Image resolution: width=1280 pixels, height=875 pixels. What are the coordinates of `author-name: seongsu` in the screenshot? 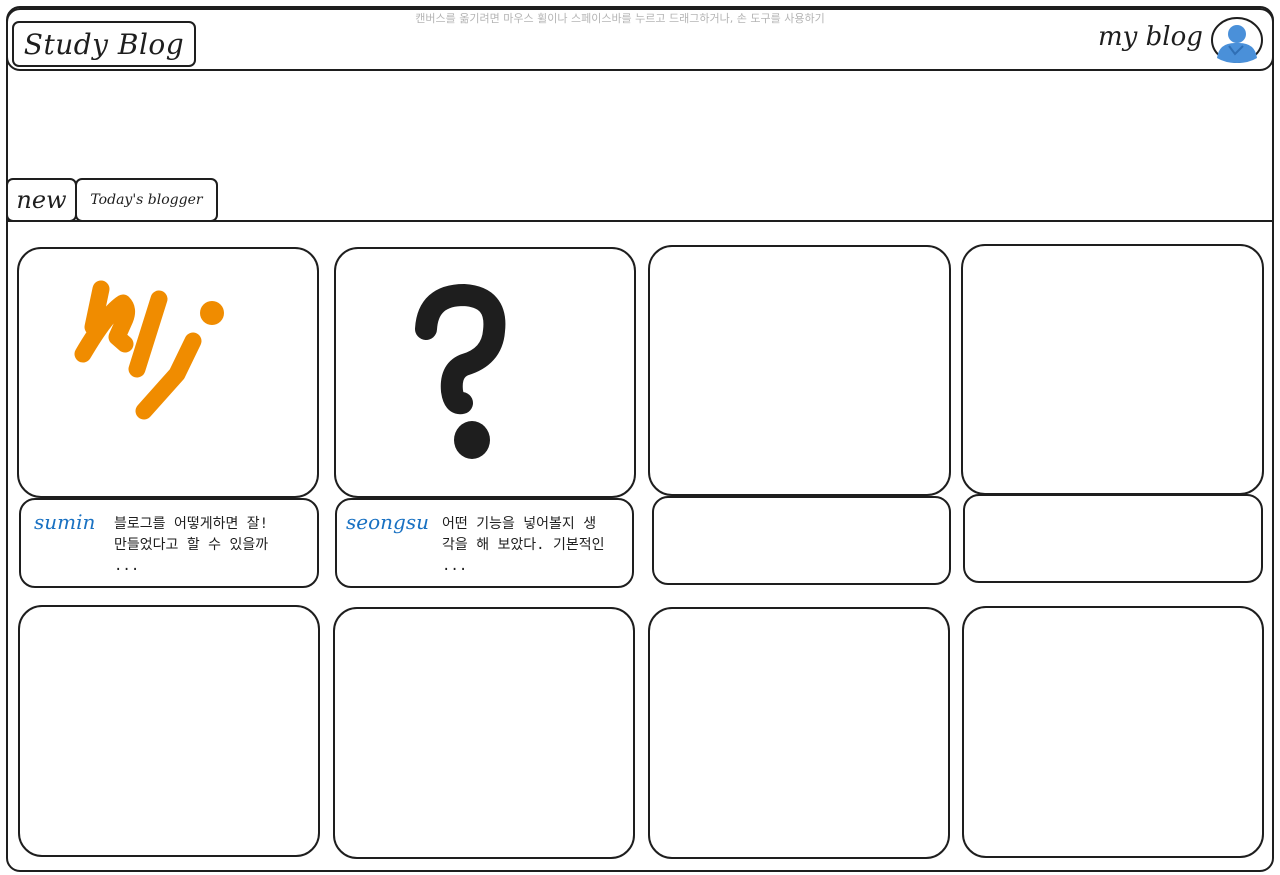 It's located at (387, 522).